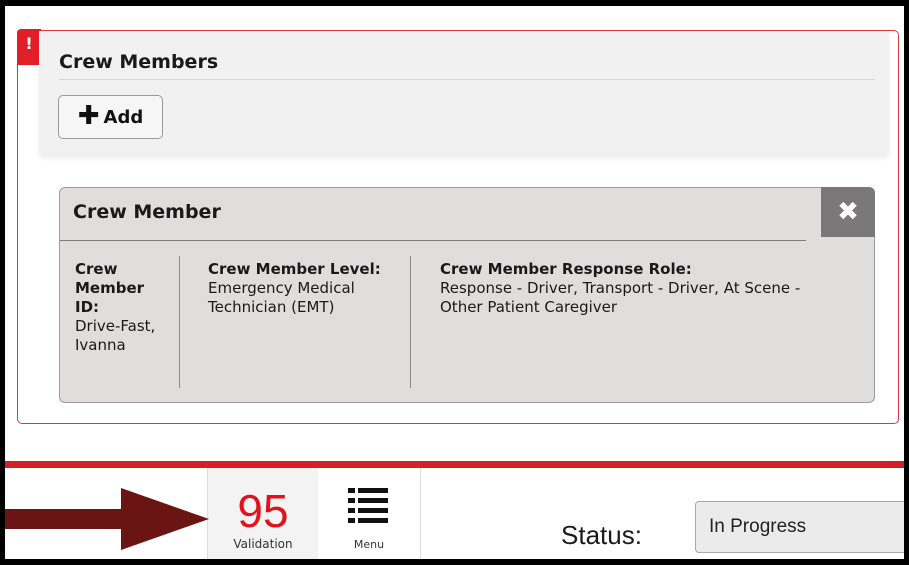  I want to click on crew-member-divider, so click(433, 240).